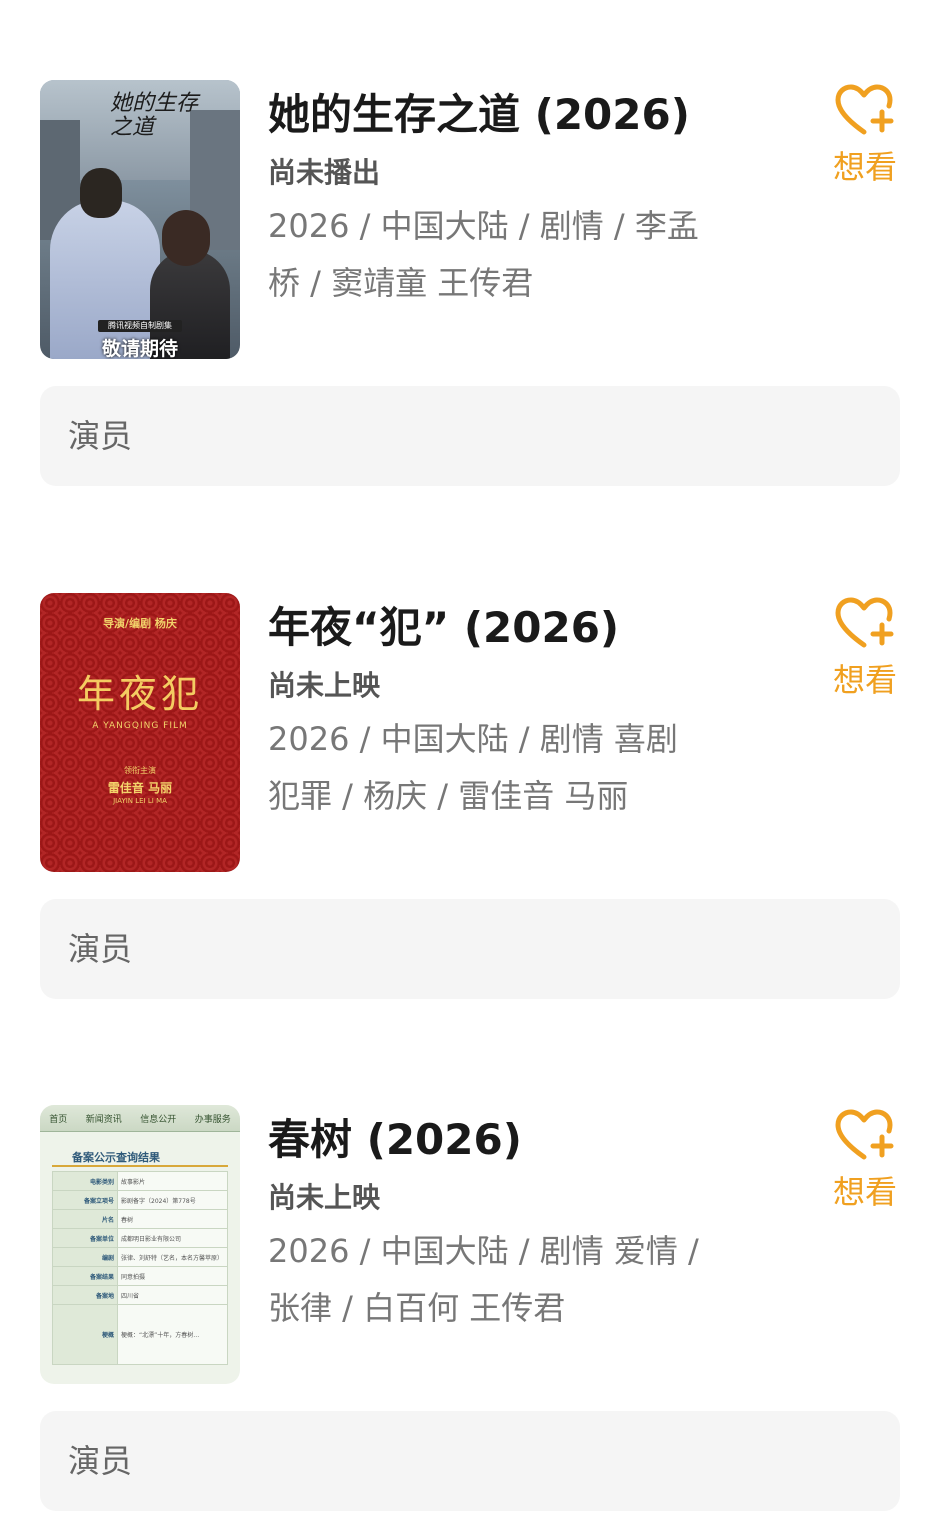 The height and width of the screenshot is (1523, 940). I want to click on table-value: 成都明日影业有限公司, so click(172, 1238).